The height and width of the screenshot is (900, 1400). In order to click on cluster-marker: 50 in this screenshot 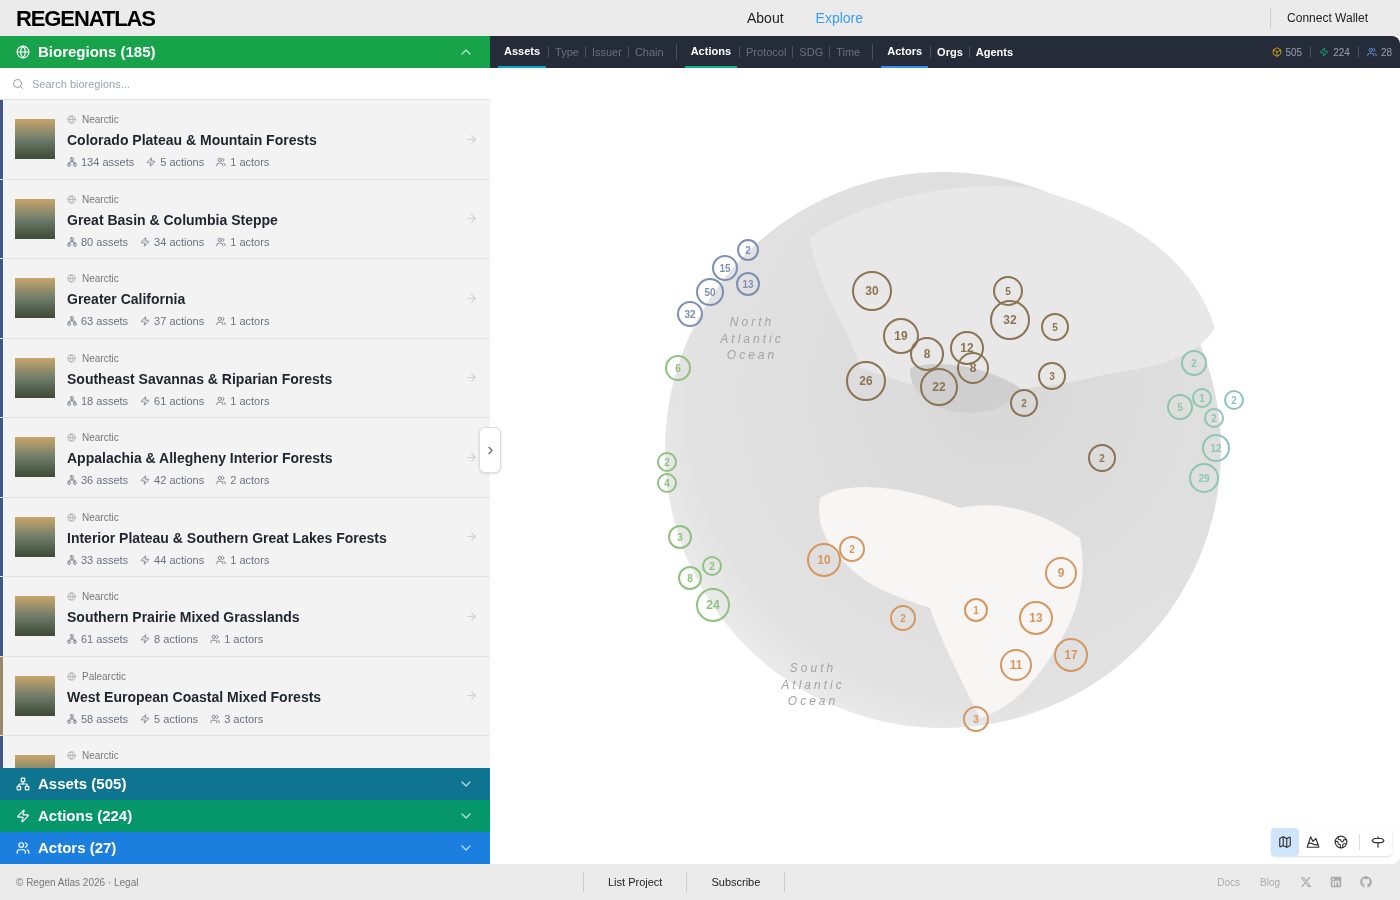, I will do `click(710, 292)`.